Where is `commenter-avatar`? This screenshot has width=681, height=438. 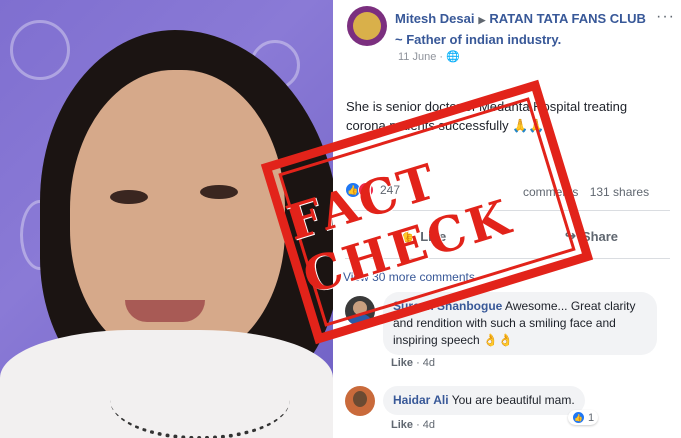
commenter-avatar is located at coordinates (360, 401).